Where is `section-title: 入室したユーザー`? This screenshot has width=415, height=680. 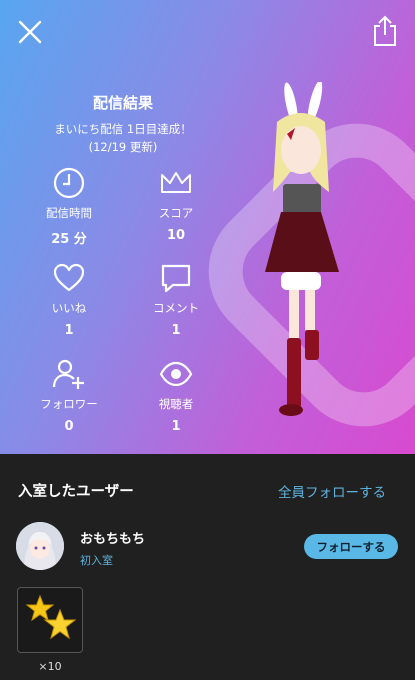 section-title: 入室したユーザー is located at coordinates (76, 492).